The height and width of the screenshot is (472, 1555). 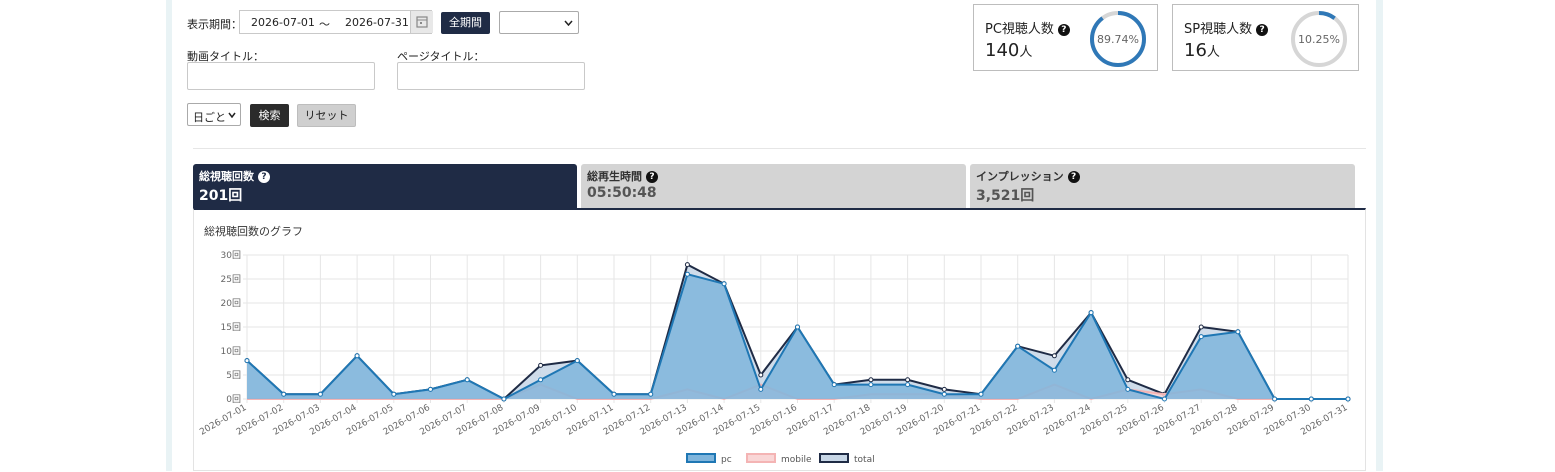 I want to click on tab-total-views: 総視聴回数? 201回, so click(x=385, y=186).